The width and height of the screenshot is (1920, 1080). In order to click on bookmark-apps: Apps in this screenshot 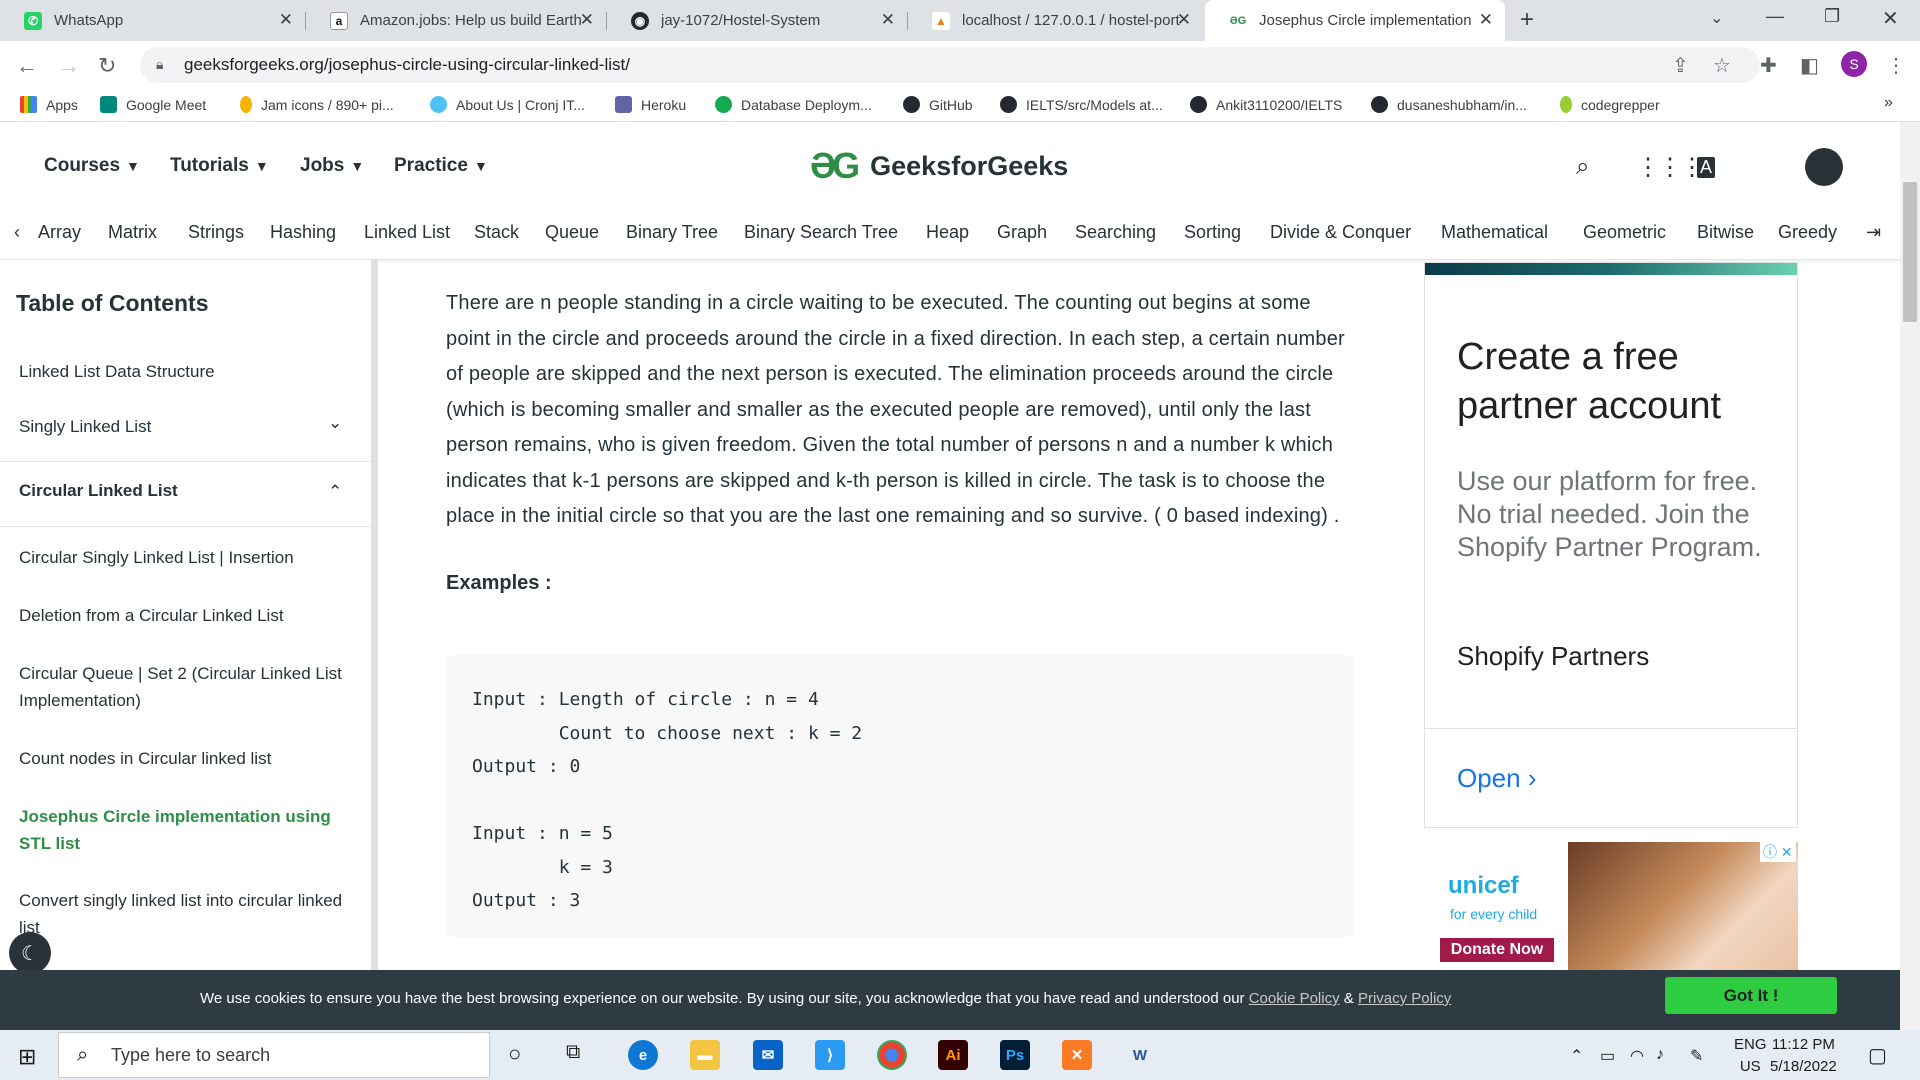, I will do `click(49, 104)`.